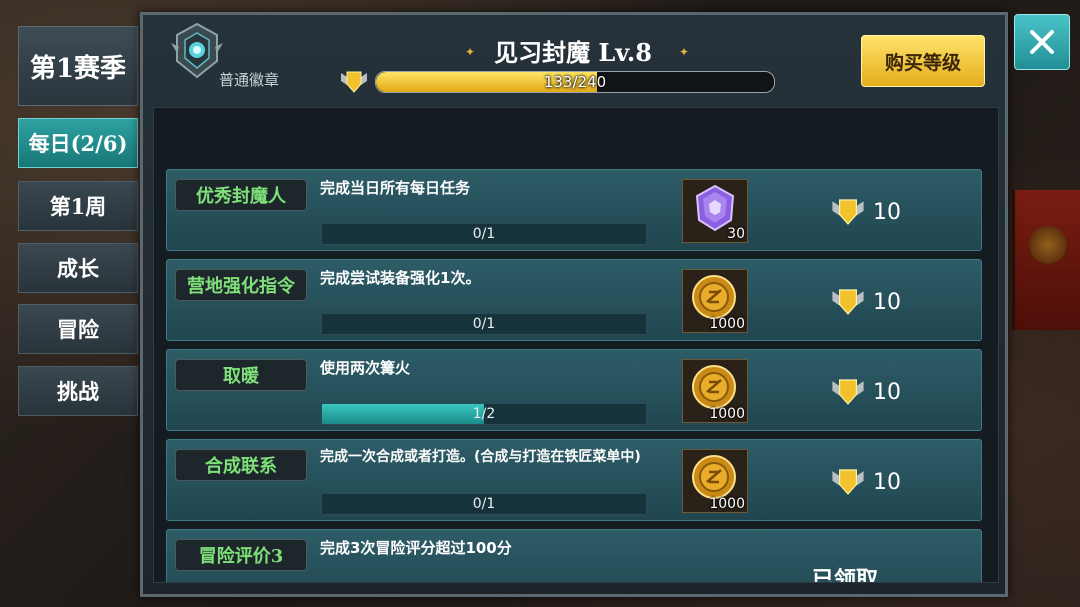  I want to click on reward-item: 30, so click(715, 211).